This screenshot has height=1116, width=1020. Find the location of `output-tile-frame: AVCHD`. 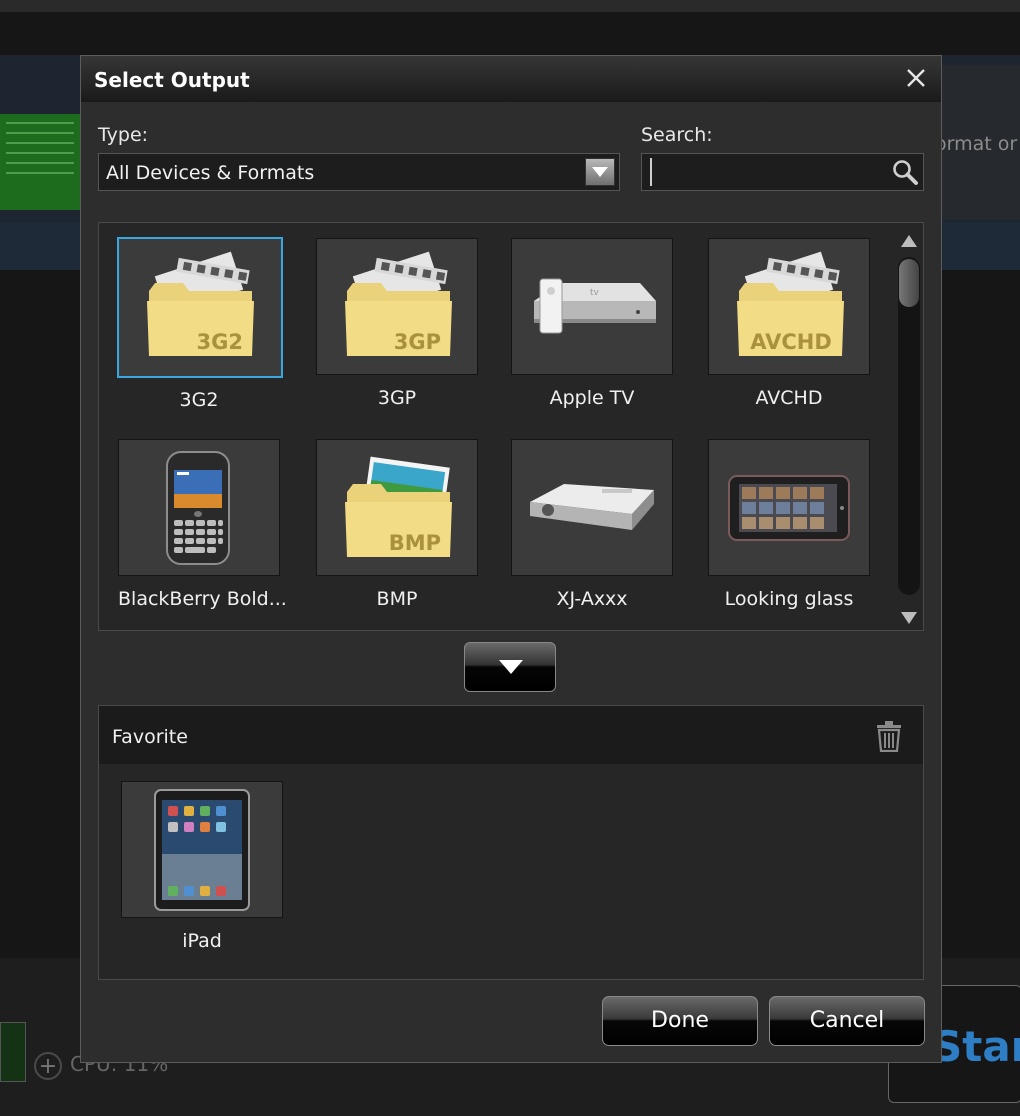

output-tile-frame: AVCHD is located at coordinates (789, 306).